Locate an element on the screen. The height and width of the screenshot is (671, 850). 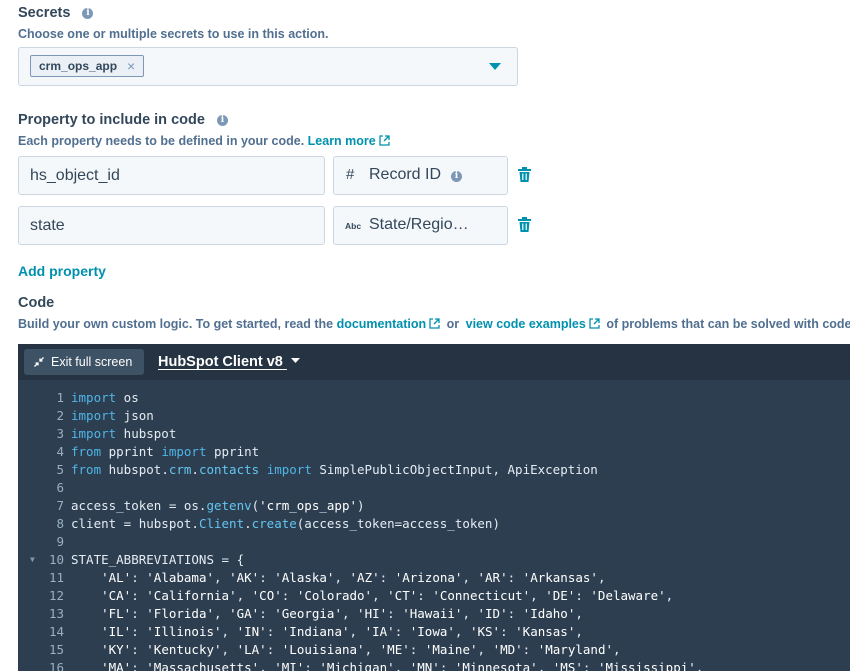
exit-full-screen-label: Exit full screen is located at coordinates (92, 362).